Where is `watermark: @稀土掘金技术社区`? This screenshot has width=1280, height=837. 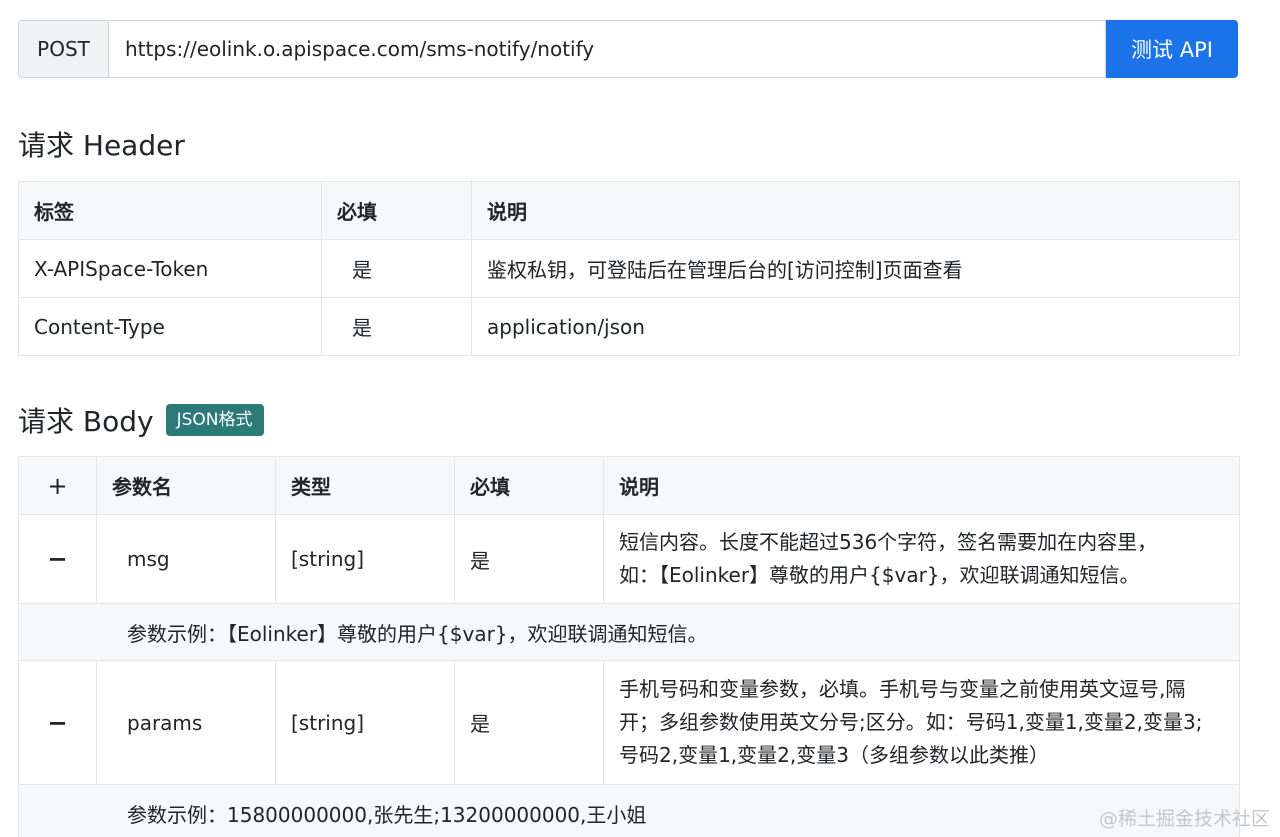
watermark: @稀土掘金技术社区 is located at coordinates (1184, 819).